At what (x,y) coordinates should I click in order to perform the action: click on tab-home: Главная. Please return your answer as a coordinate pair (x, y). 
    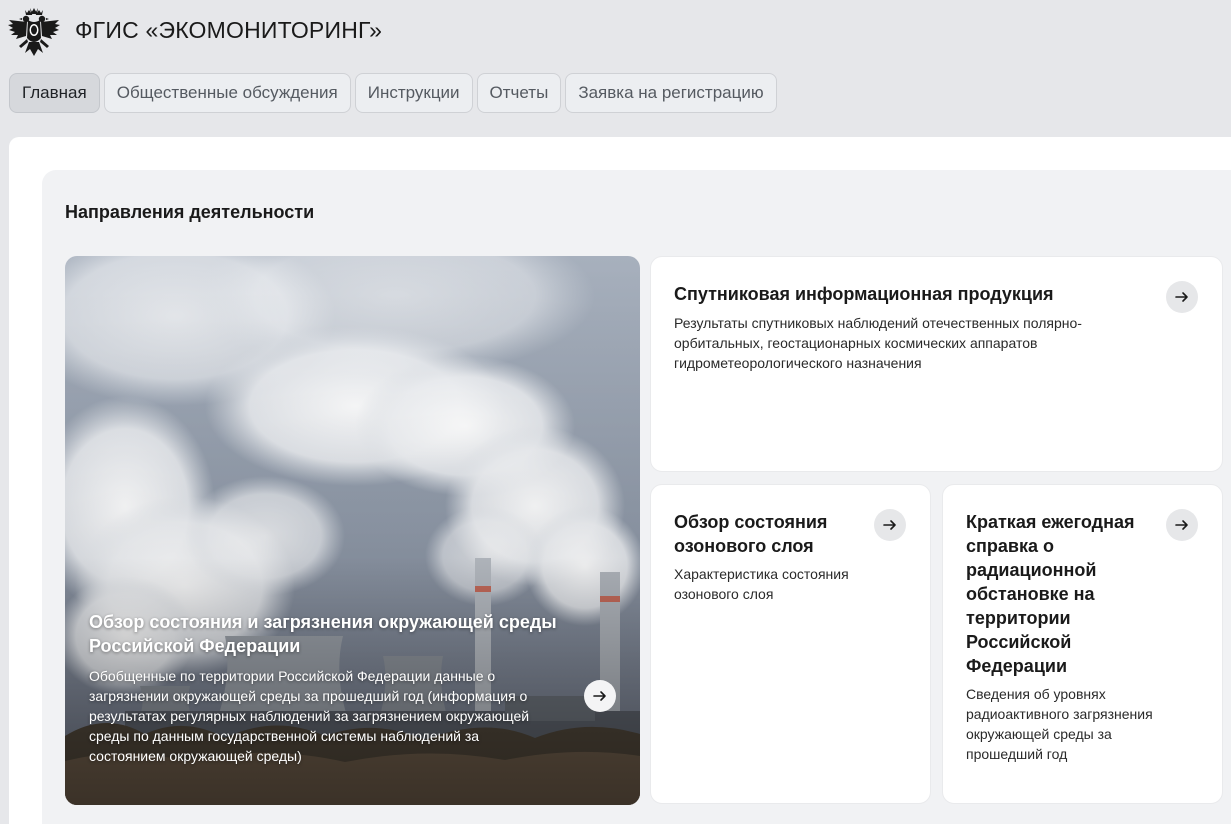
    Looking at the image, I should click on (54, 93).